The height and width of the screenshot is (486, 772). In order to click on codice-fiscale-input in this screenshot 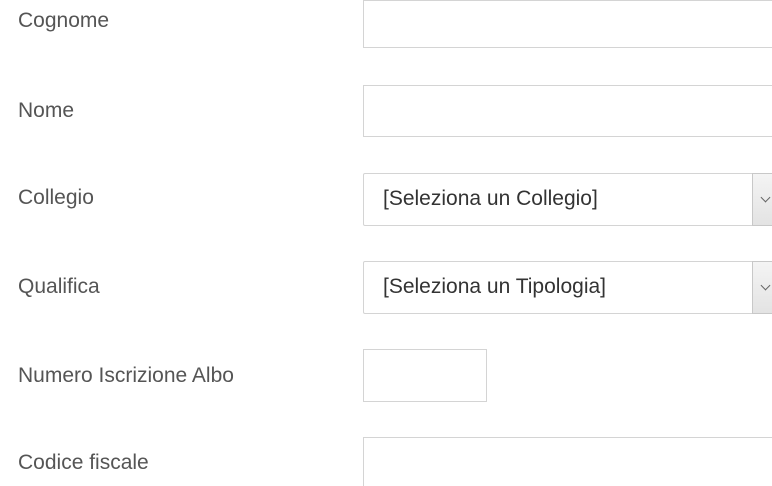, I will do `click(567, 461)`.